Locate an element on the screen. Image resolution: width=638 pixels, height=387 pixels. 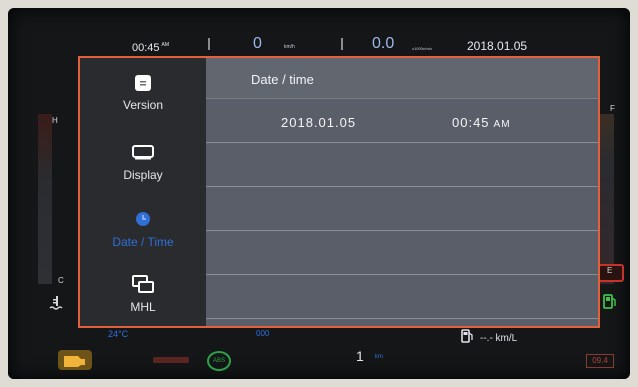
fuel-warning-indicator: E is located at coordinates (611, 273).